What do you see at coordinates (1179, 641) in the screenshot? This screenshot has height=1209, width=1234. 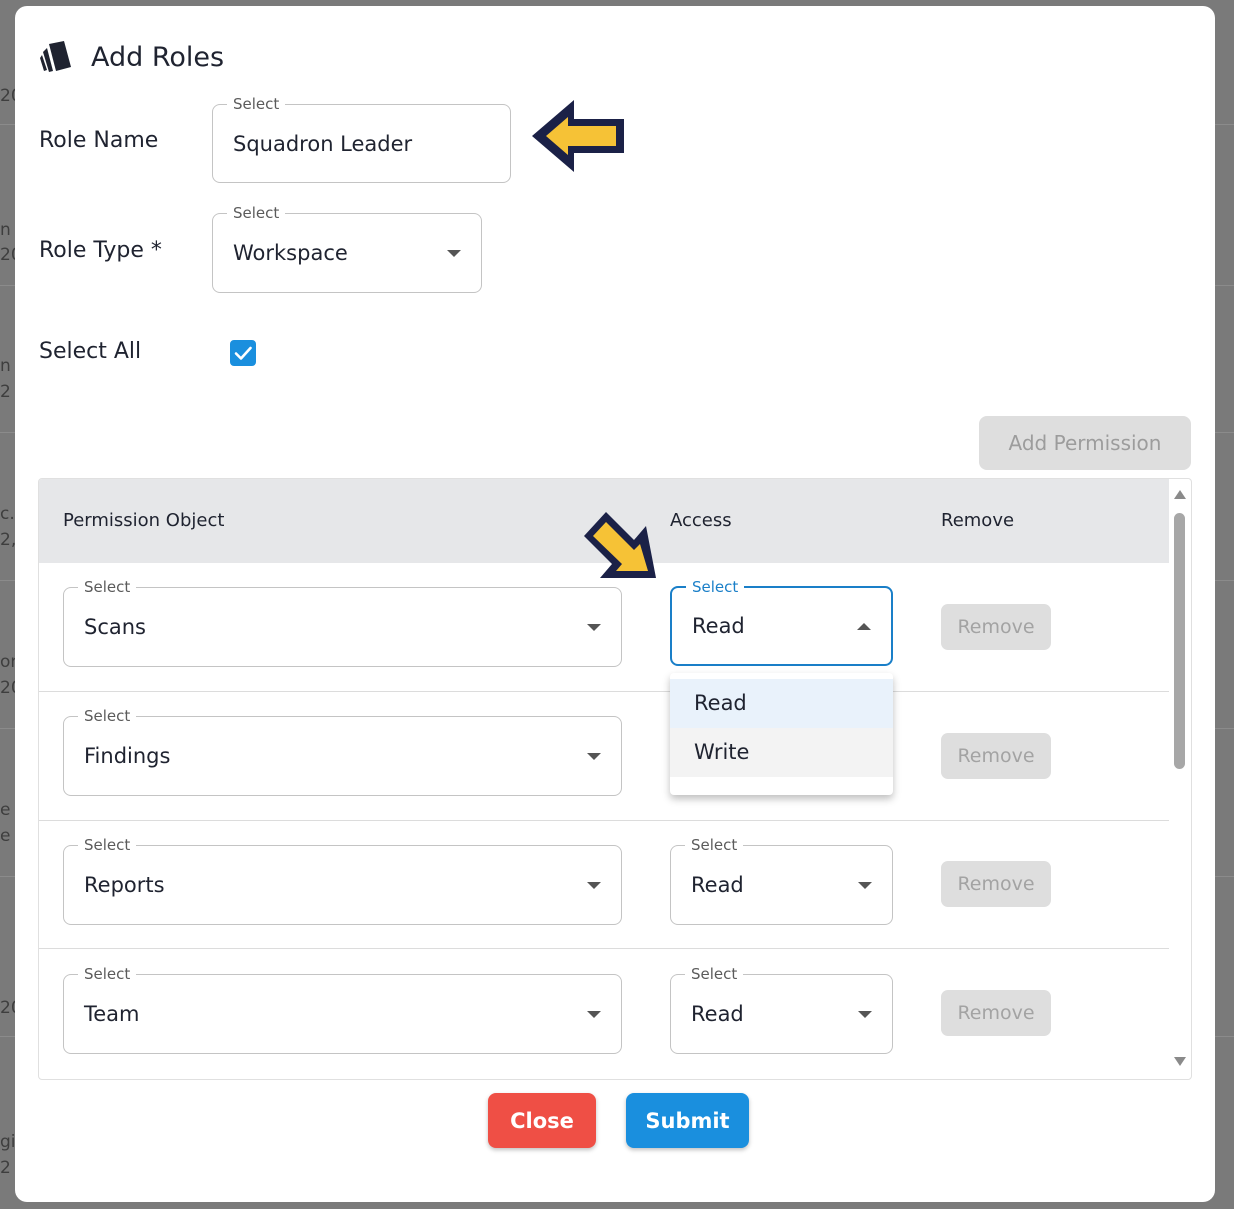 I see `scroll-thumb` at bounding box center [1179, 641].